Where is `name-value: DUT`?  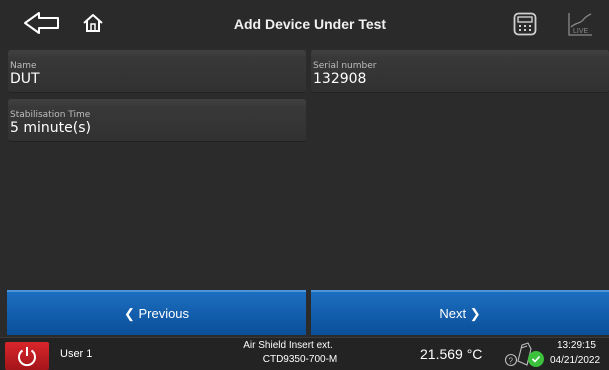
name-value: DUT is located at coordinates (25, 79).